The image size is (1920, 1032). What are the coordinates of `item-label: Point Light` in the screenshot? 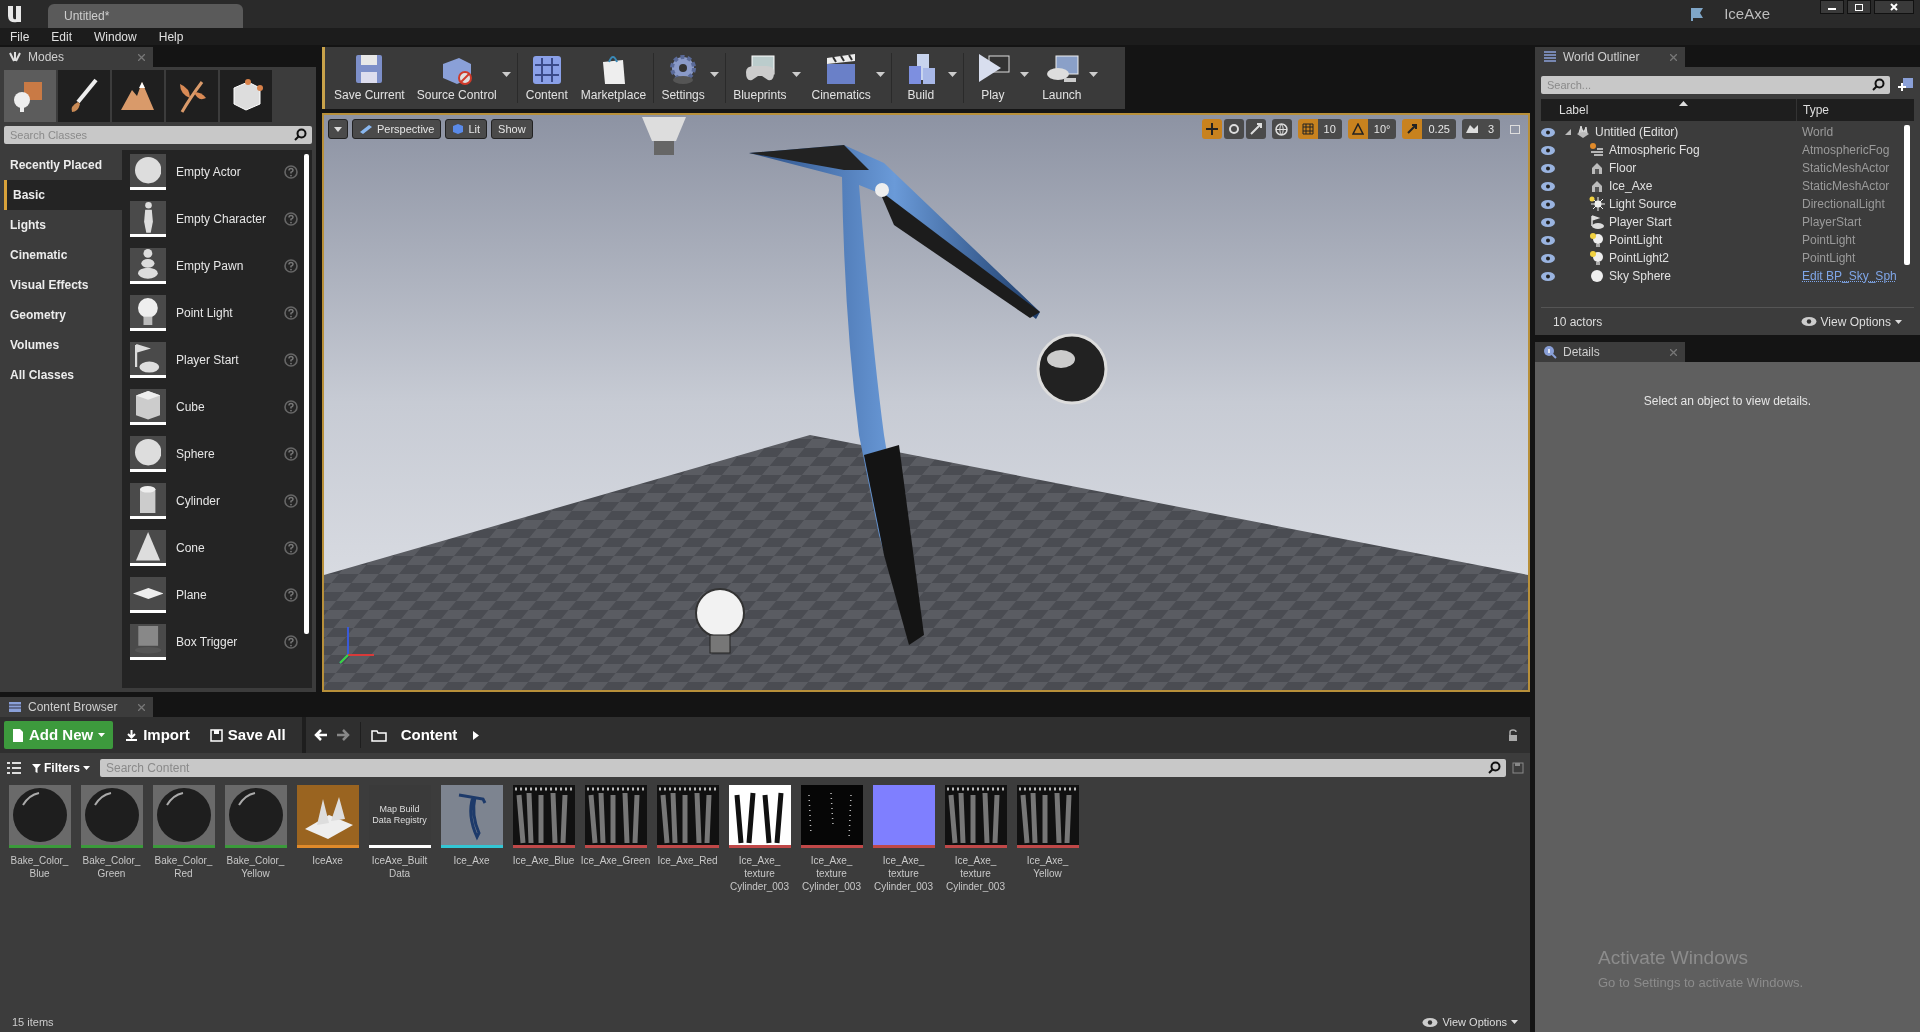 It's located at (225, 313).